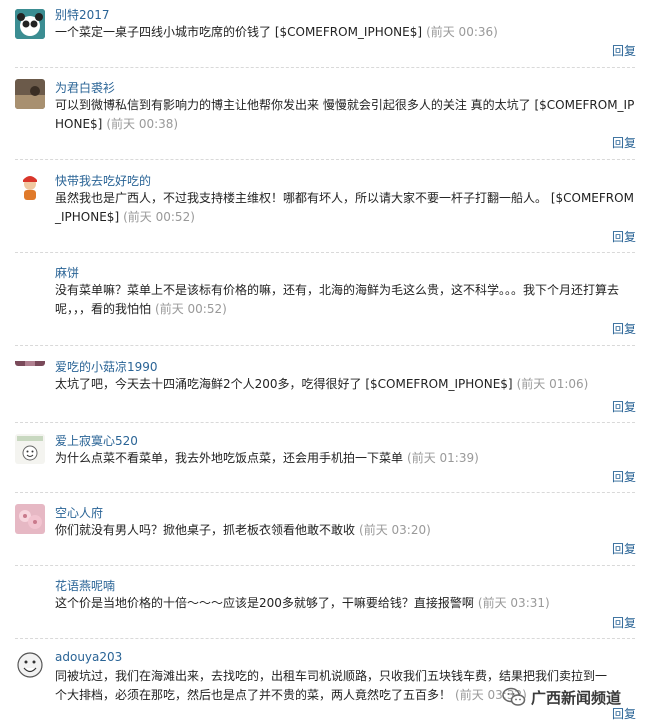  Describe the element at coordinates (103, 180) in the screenshot. I see `comment-username: 快带我去吃好吃的` at that location.